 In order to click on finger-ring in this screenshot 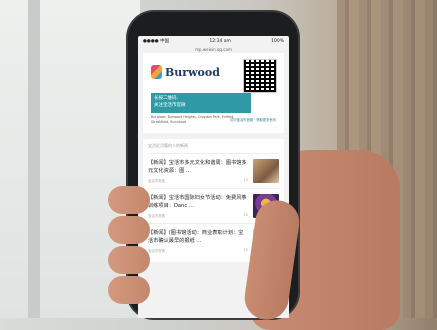, I will do `click(129, 260)`.